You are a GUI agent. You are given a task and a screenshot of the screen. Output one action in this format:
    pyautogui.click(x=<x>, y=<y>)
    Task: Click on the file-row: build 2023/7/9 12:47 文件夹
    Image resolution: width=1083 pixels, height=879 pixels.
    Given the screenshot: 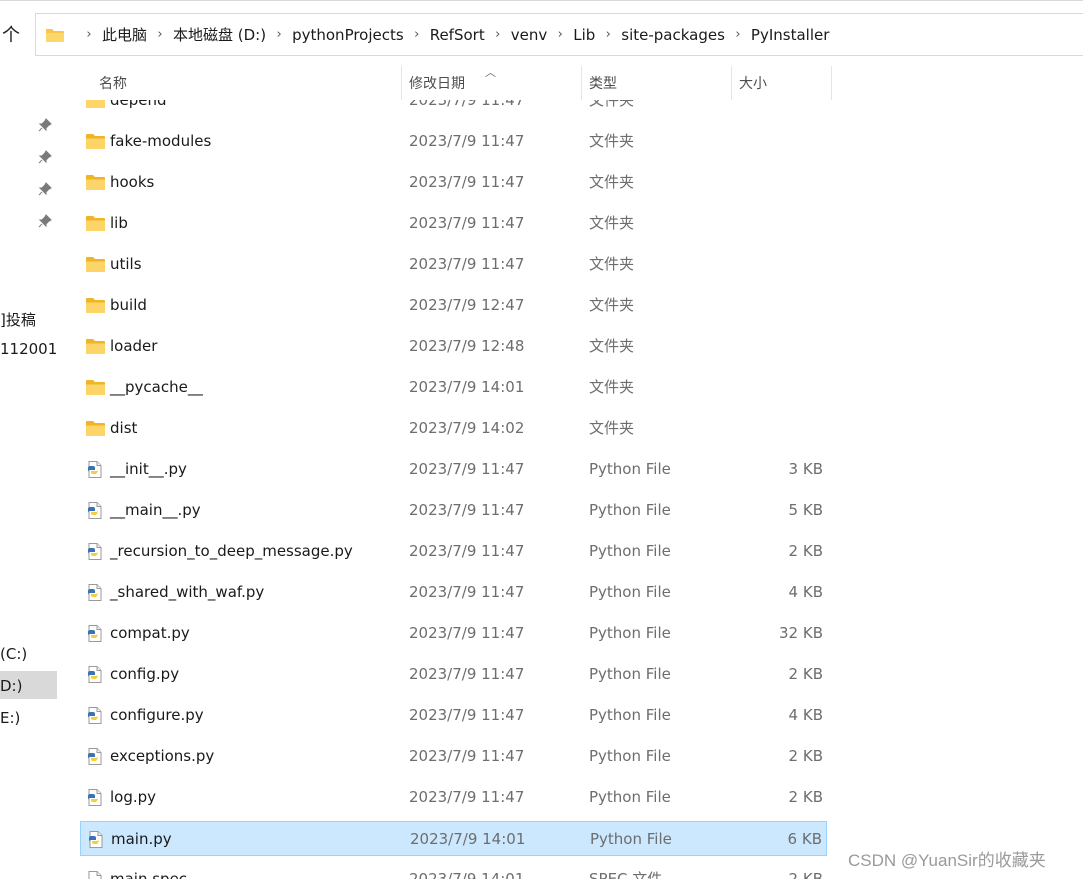 What is the action you would take?
    pyautogui.click(x=453, y=305)
    